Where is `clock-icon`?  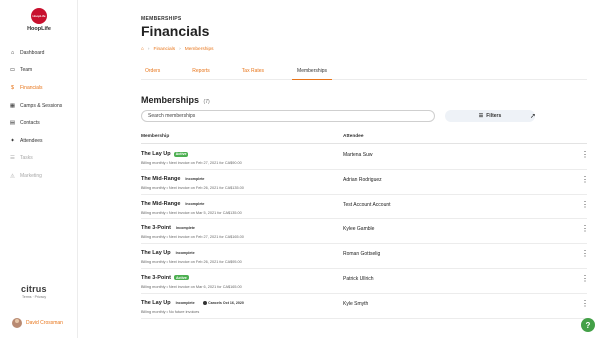 clock-icon is located at coordinates (204, 302).